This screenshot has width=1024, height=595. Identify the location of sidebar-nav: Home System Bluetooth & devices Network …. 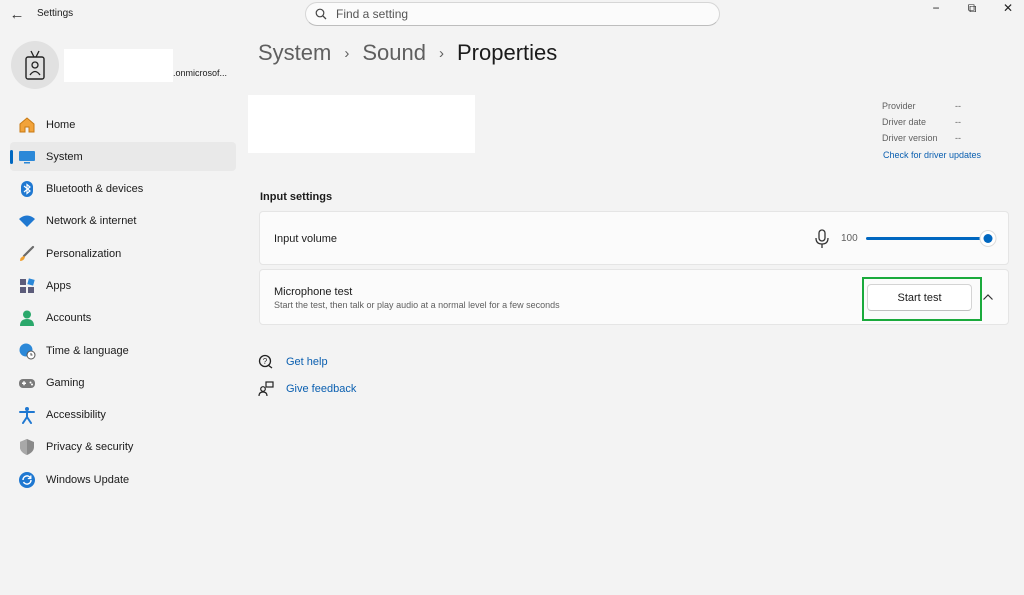
(123, 304).